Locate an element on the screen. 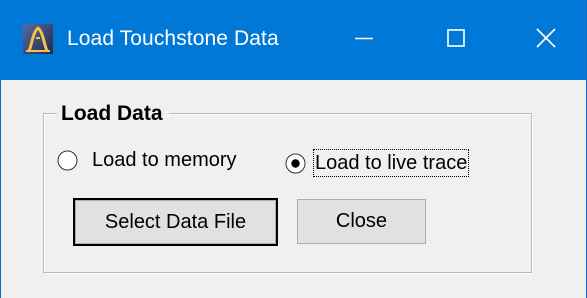 The width and height of the screenshot is (587, 298). radio-load-to-live-trace: Load to live trace is located at coordinates (377, 163).